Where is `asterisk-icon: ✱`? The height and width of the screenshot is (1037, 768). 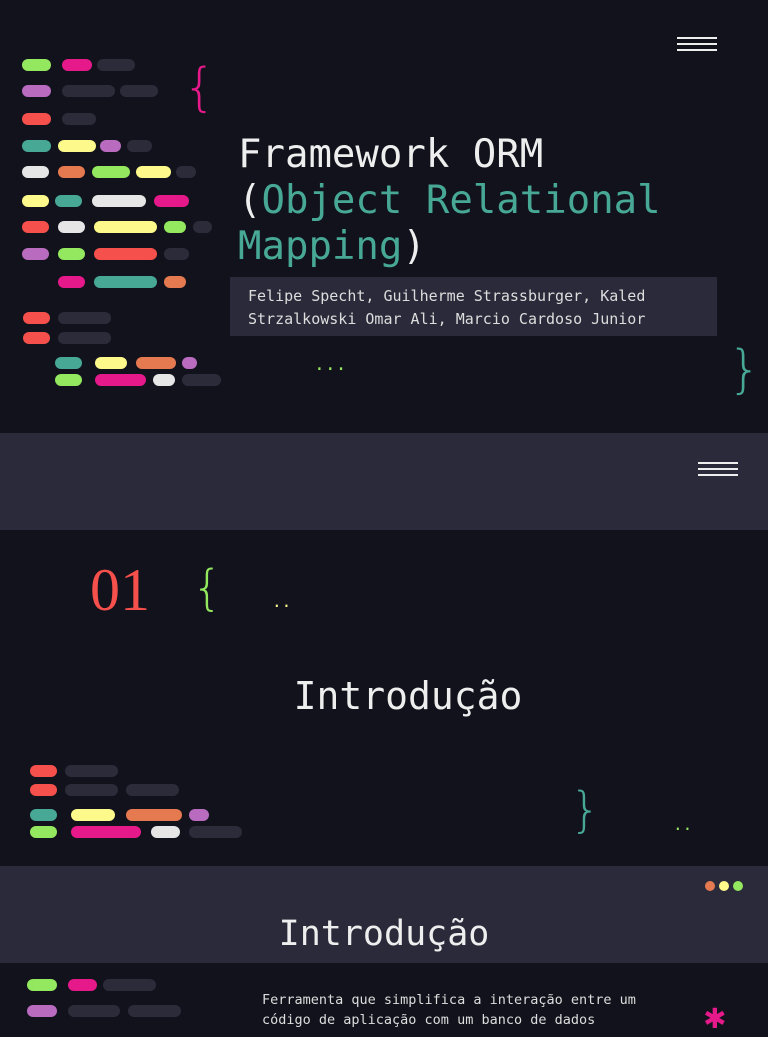
asterisk-icon: ✱ is located at coordinates (715, 1016).